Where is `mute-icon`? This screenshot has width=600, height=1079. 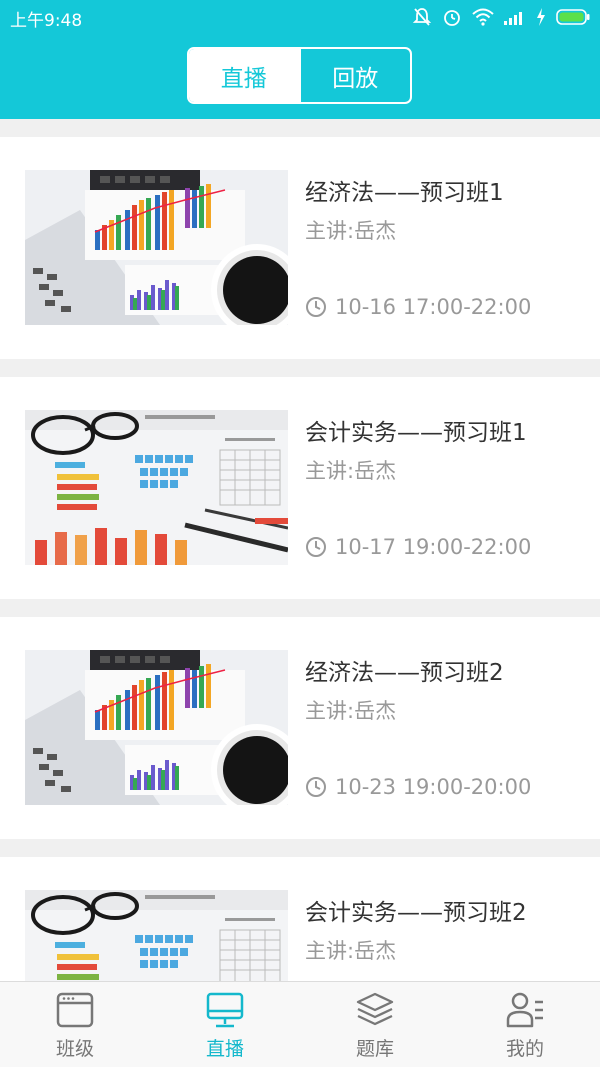 mute-icon is located at coordinates (422, 17).